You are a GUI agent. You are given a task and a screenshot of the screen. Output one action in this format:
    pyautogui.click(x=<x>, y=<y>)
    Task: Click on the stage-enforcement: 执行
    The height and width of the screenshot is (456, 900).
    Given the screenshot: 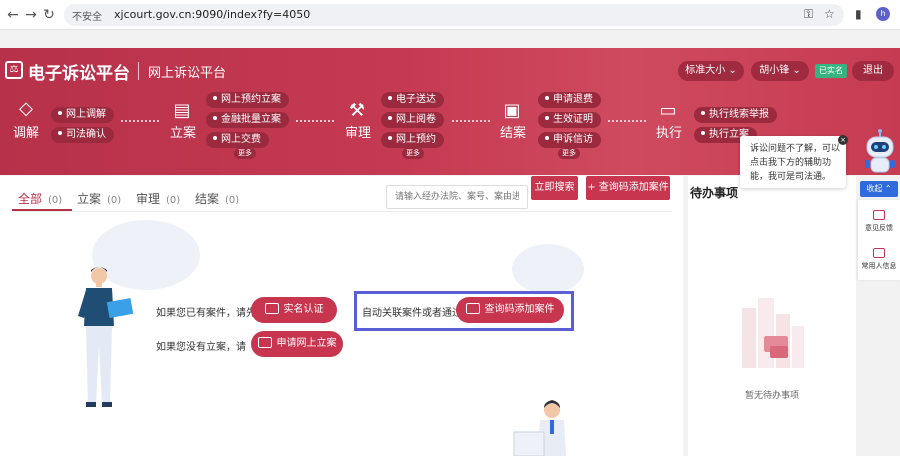 What is the action you would take?
    pyautogui.click(x=669, y=131)
    